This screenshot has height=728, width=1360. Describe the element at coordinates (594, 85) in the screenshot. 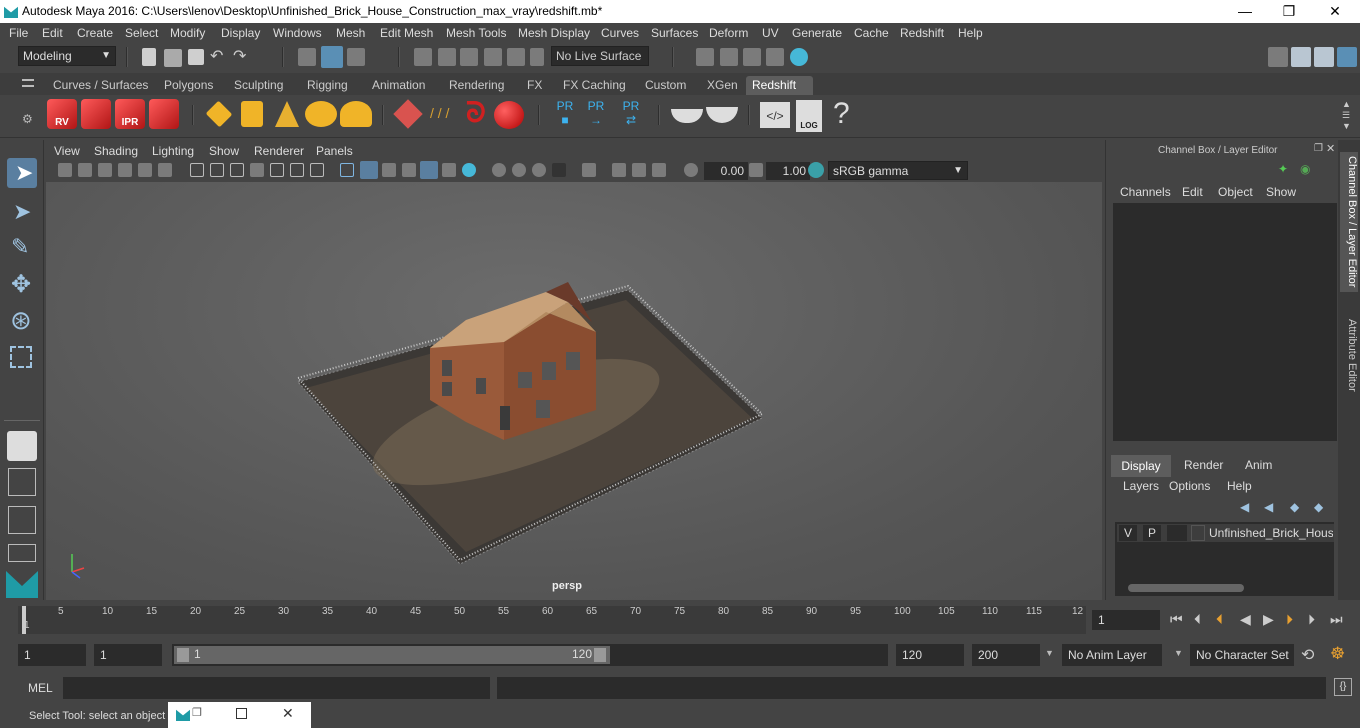

I see `tab-fx-caching: FX Caching` at that location.